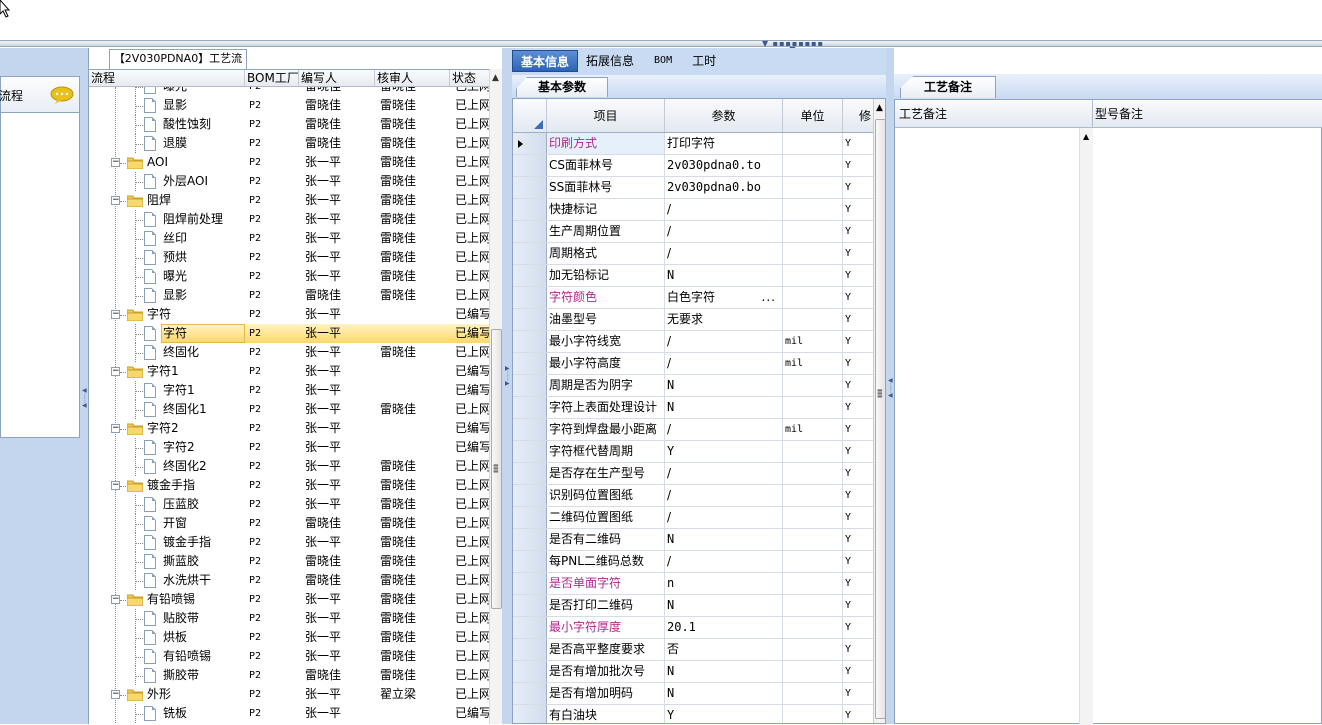 This screenshot has width=1322, height=725. What do you see at coordinates (724, 187) in the screenshot?
I see `param-cell: 2v030pdna0.bo` at bounding box center [724, 187].